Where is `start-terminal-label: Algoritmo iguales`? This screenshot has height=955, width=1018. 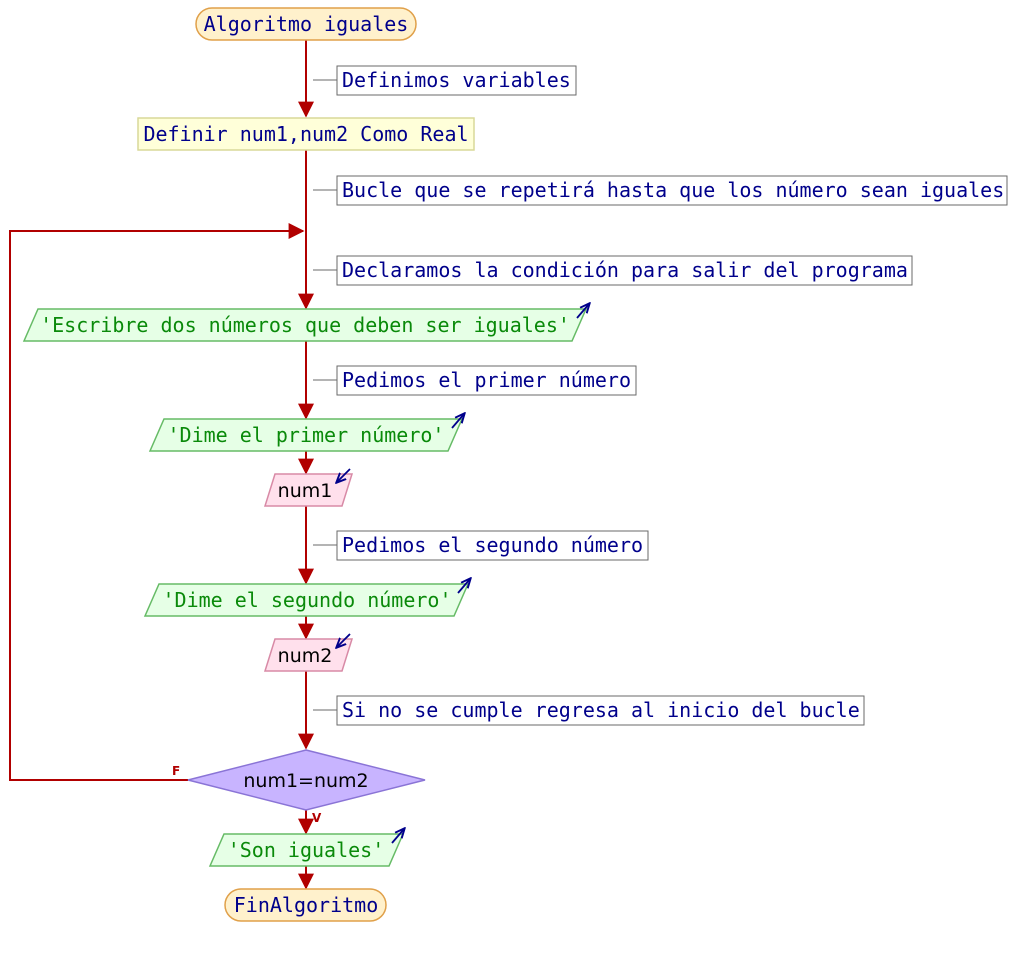 start-terminal-label: Algoritmo iguales is located at coordinates (306, 24).